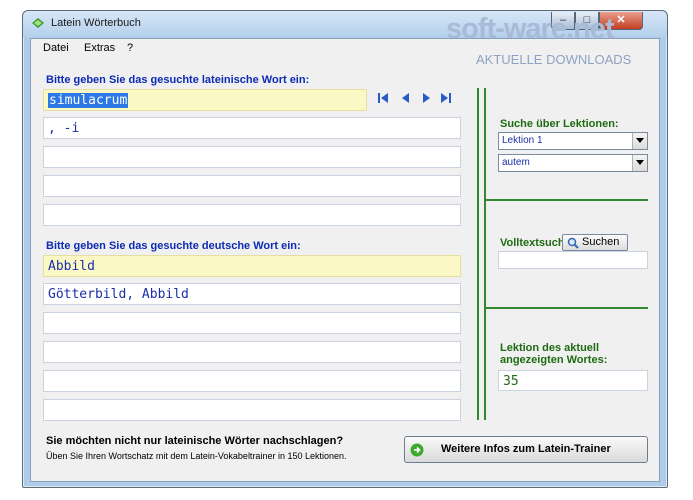 The height and width of the screenshot is (500, 693). I want to click on lesson-select: Lektion 1, so click(573, 141).